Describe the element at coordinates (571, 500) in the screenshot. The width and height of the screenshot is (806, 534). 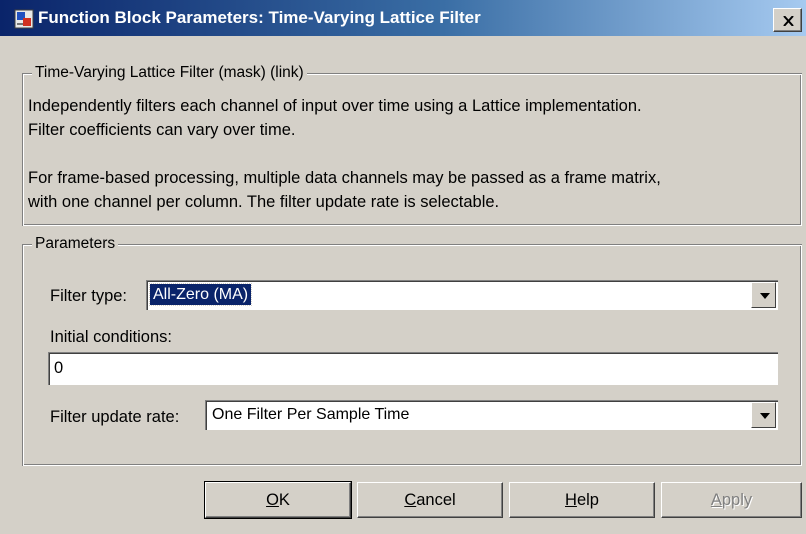
I see `help-mnemonic: H` at that location.